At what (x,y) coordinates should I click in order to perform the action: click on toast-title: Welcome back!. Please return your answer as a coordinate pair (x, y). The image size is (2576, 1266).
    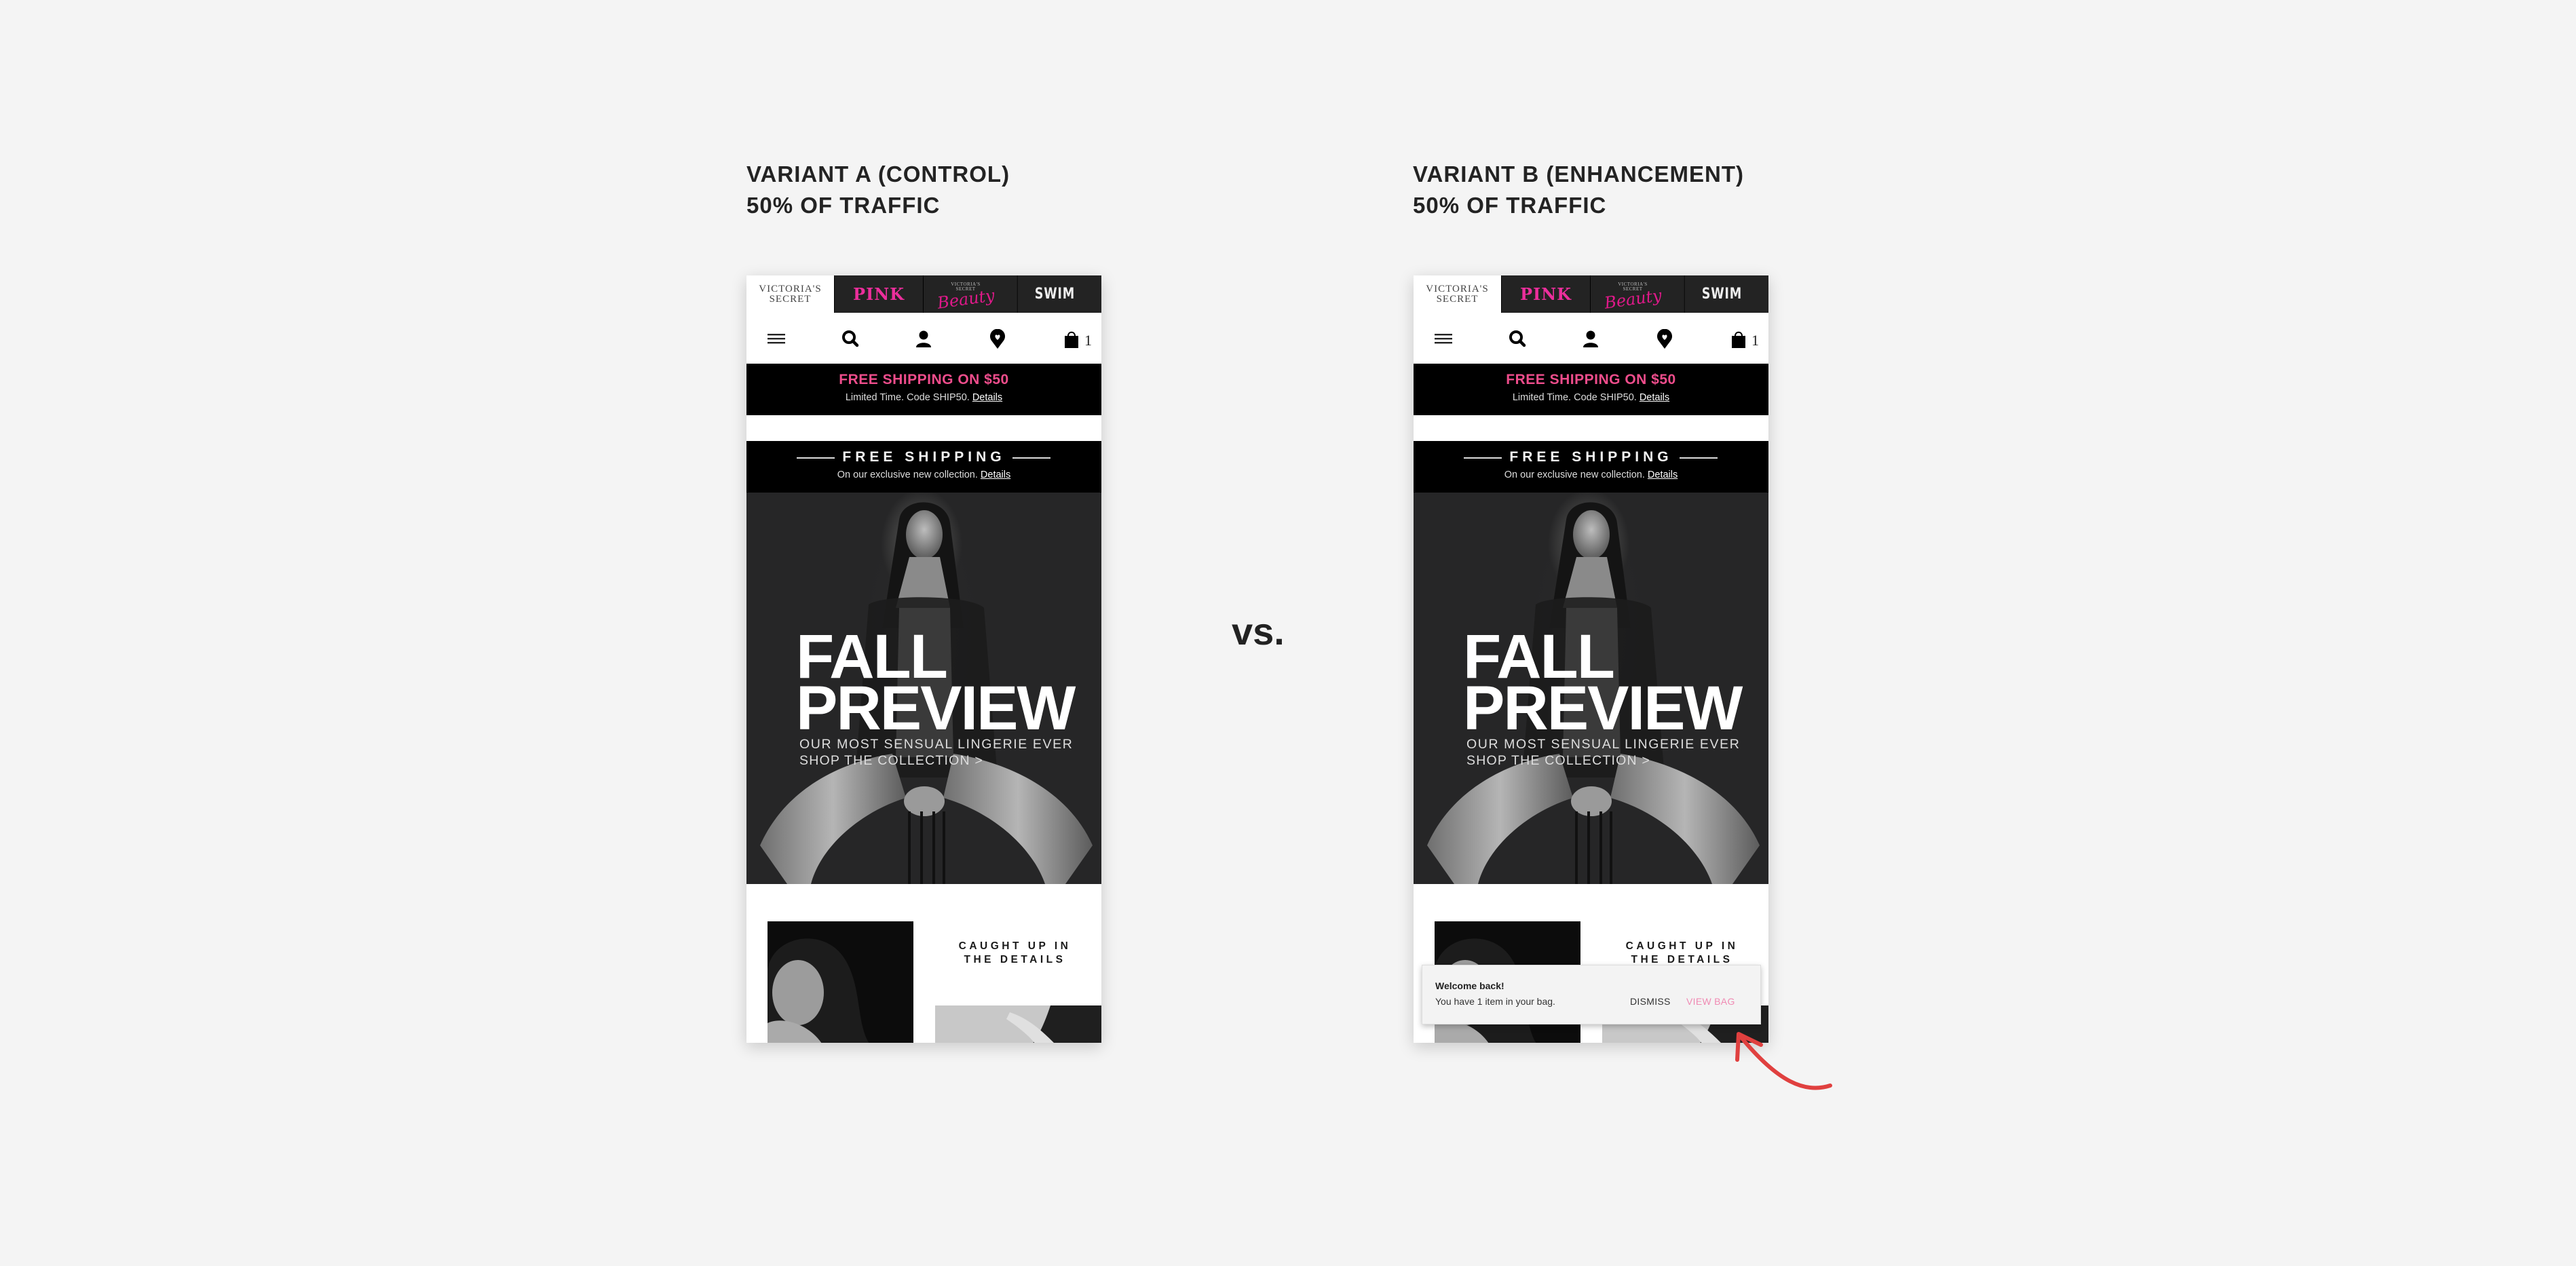
    Looking at the image, I should click on (1469, 985).